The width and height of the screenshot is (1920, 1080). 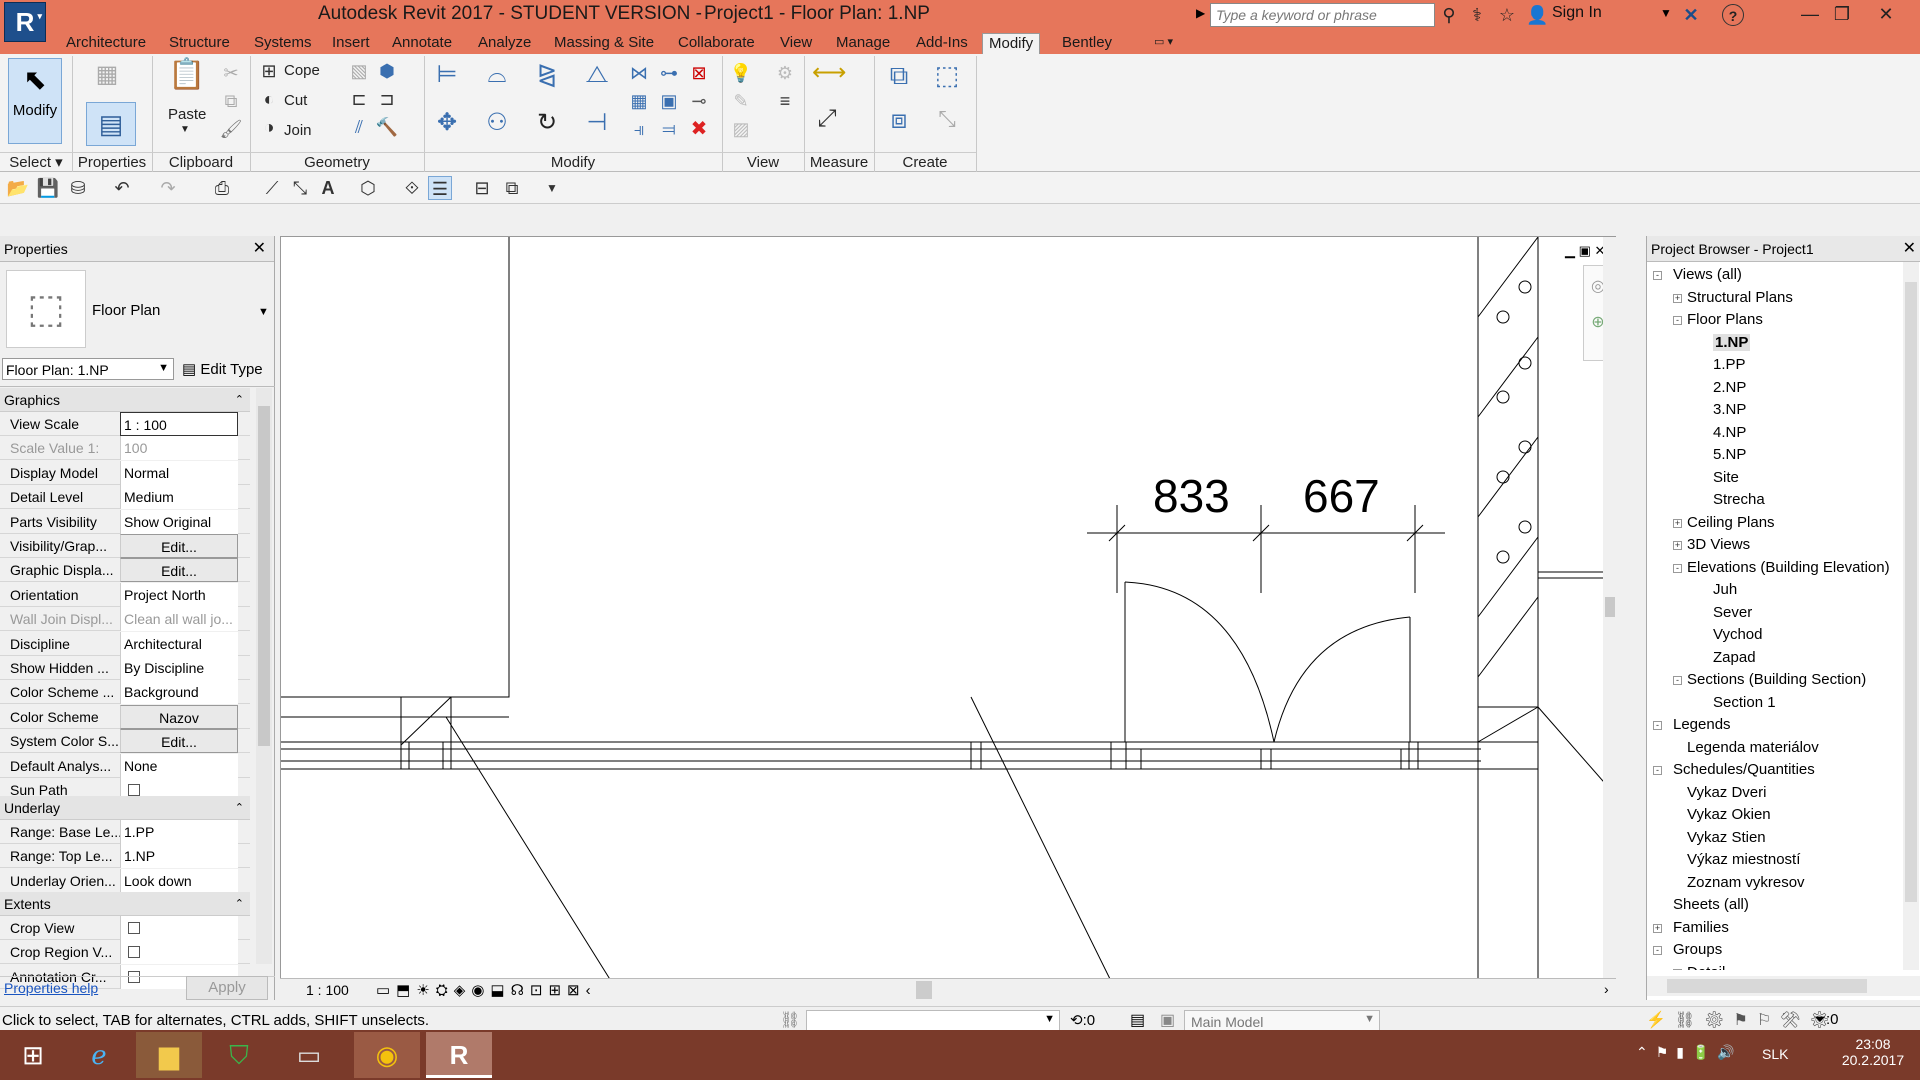 I want to click on browser-item: Vychod, so click(x=1737, y=634).